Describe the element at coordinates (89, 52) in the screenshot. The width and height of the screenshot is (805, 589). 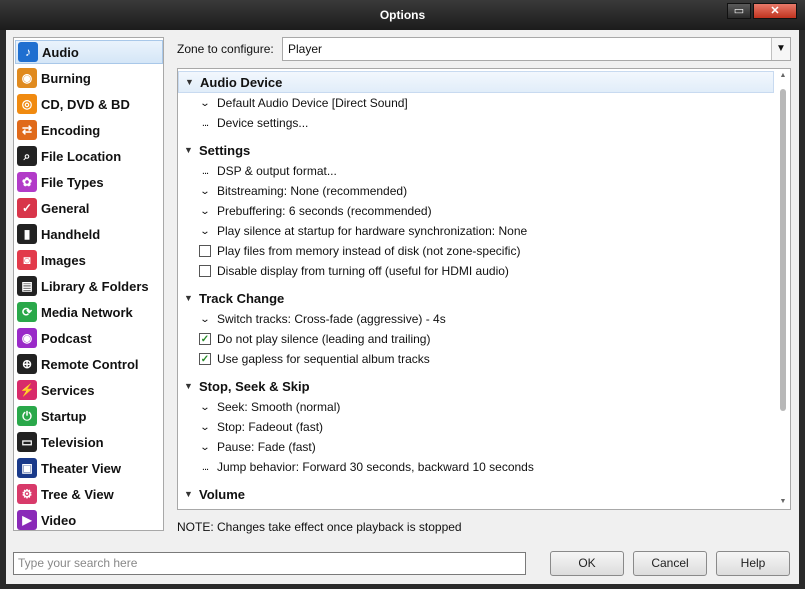
I see `sidebar-item: ♪ Audio` at that location.